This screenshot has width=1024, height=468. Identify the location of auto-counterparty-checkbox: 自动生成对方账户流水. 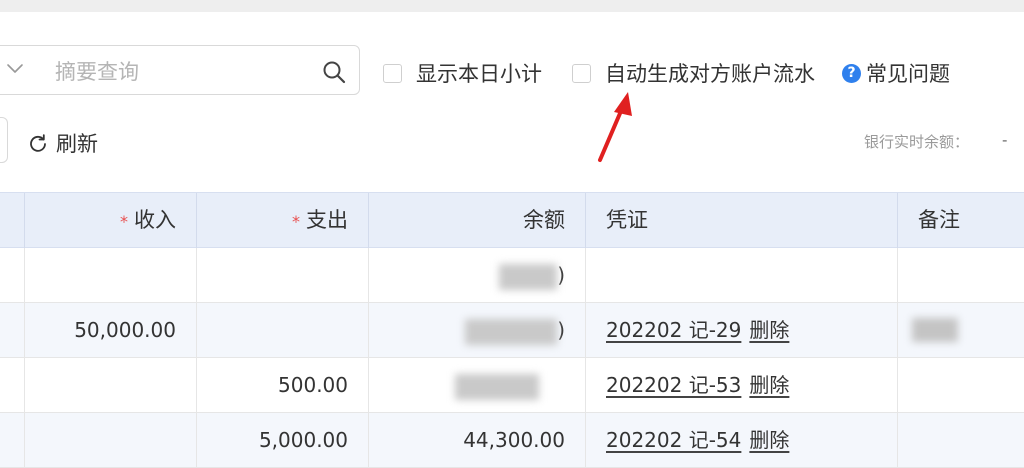
(693, 73).